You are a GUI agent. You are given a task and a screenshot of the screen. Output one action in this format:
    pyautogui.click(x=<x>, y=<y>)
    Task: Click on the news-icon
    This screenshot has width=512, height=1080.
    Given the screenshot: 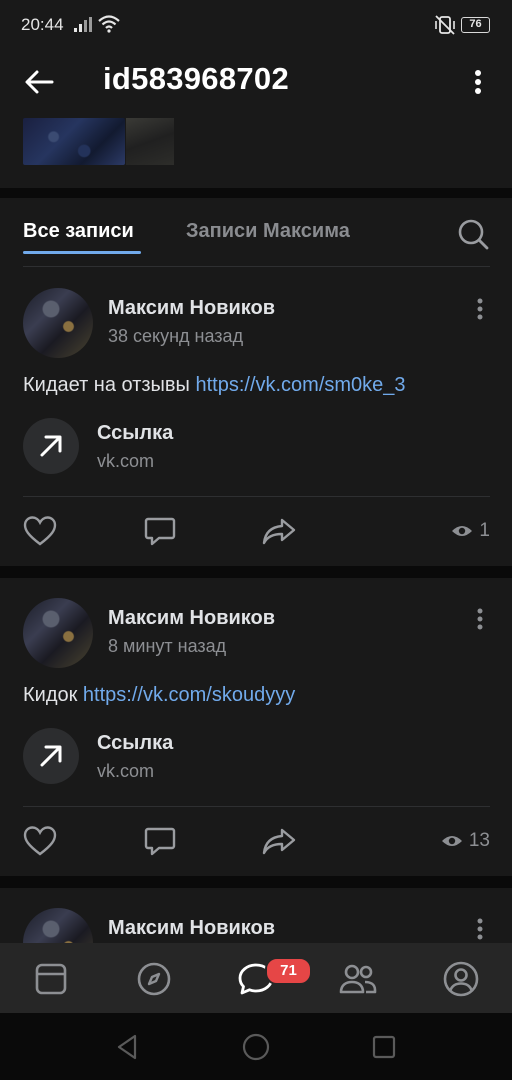 What is the action you would take?
    pyautogui.click(x=51, y=979)
    